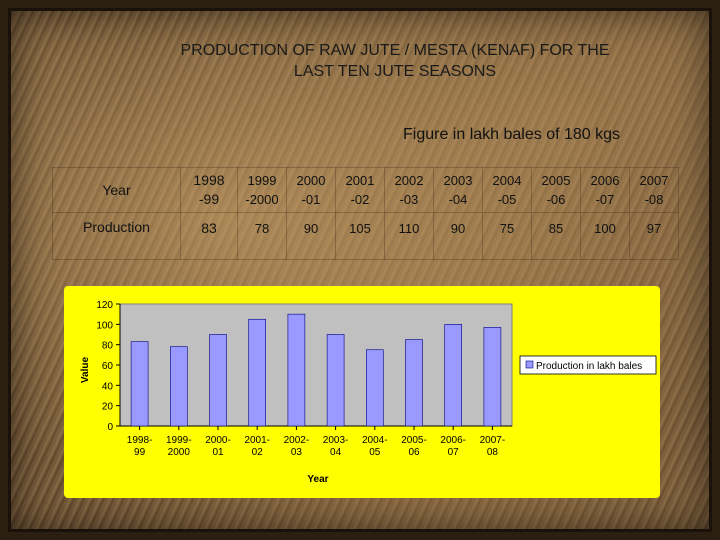 The image size is (720, 540). Describe the element at coordinates (179, 446) in the screenshot. I see `x-tick-label: 1999-2000` at that location.